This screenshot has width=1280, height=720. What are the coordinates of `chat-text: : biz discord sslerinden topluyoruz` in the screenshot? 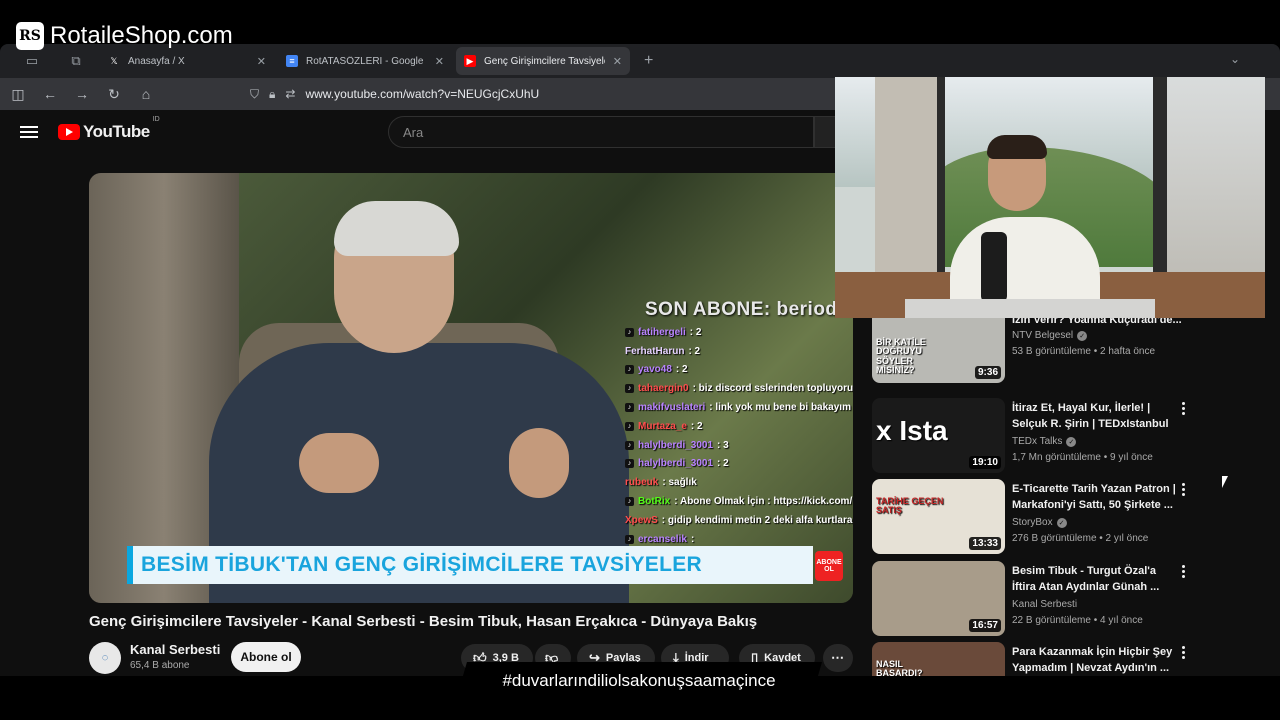 It's located at (772, 389).